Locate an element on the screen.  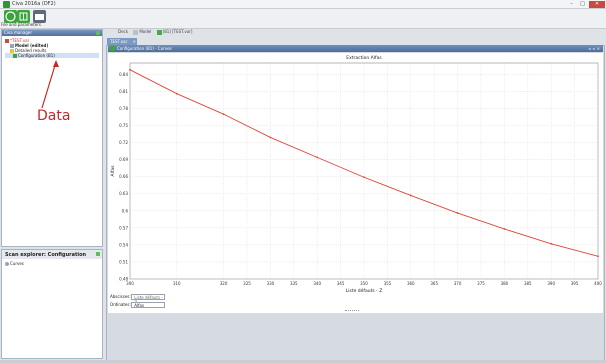
abscisses-select: Liste défauts - Z is located at coordinates (148, 299).